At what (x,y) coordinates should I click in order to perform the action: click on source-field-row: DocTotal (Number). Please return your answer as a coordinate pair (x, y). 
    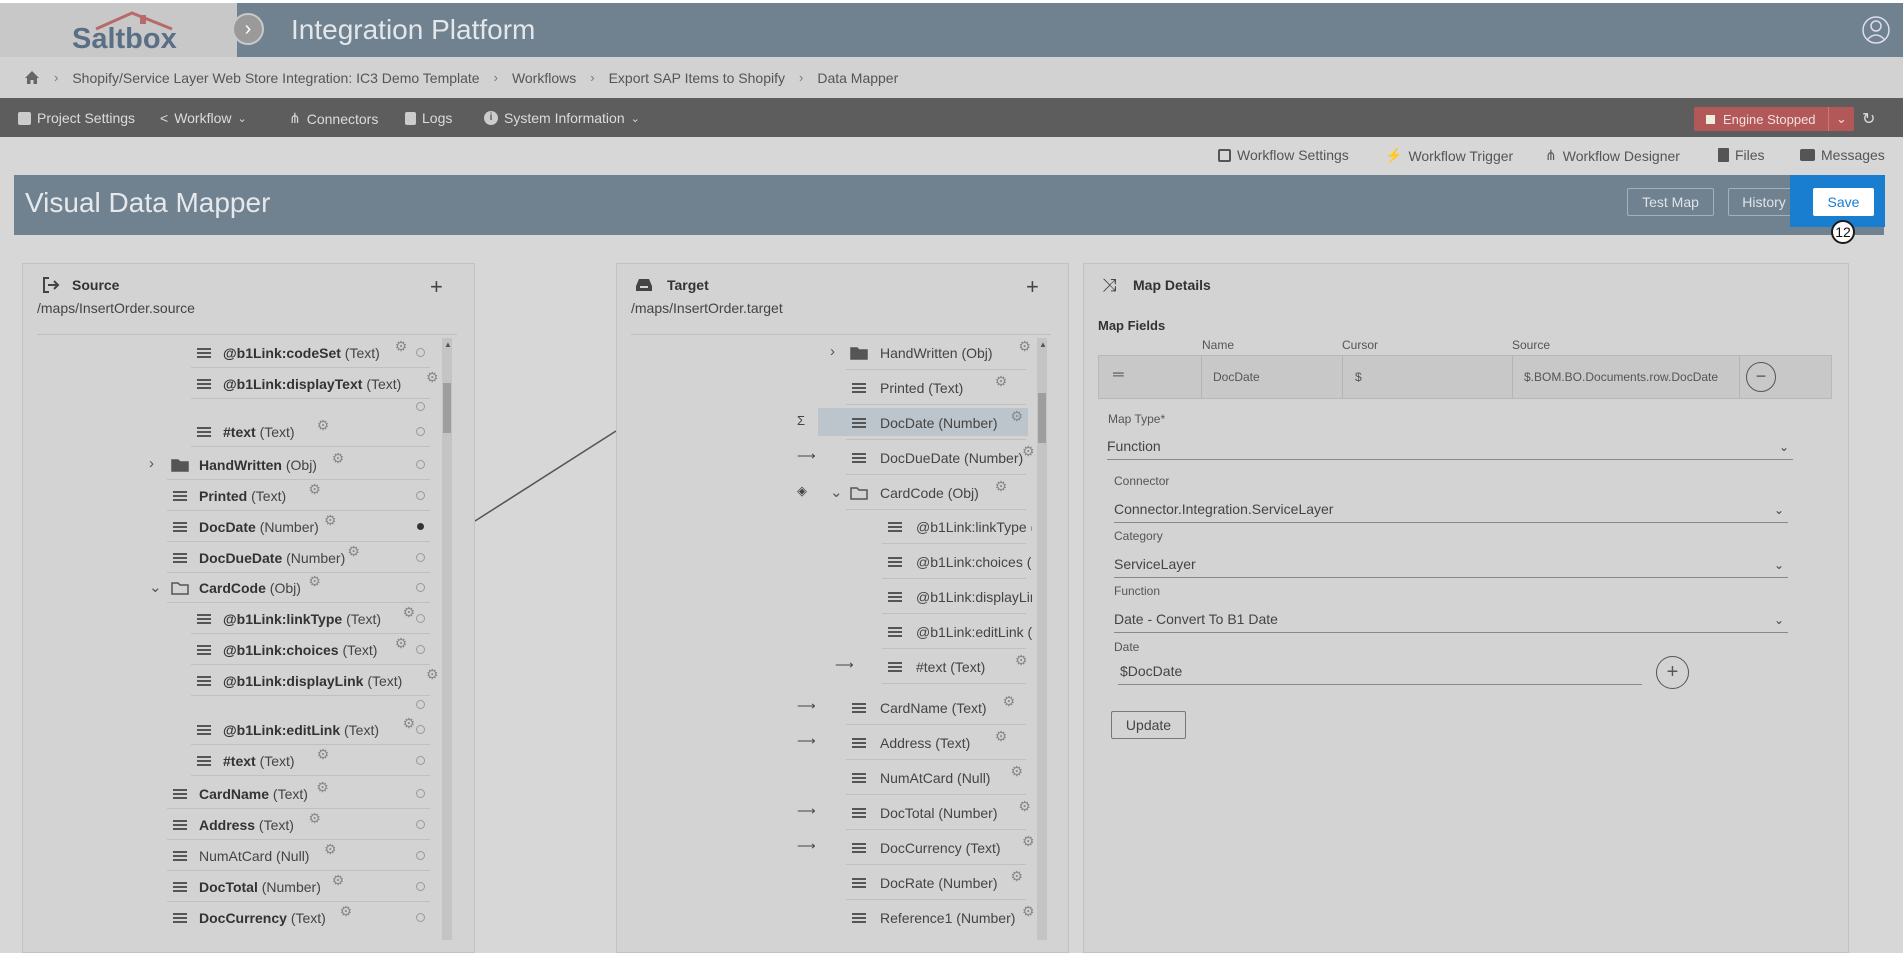
    Looking at the image, I should click on (260, 887).